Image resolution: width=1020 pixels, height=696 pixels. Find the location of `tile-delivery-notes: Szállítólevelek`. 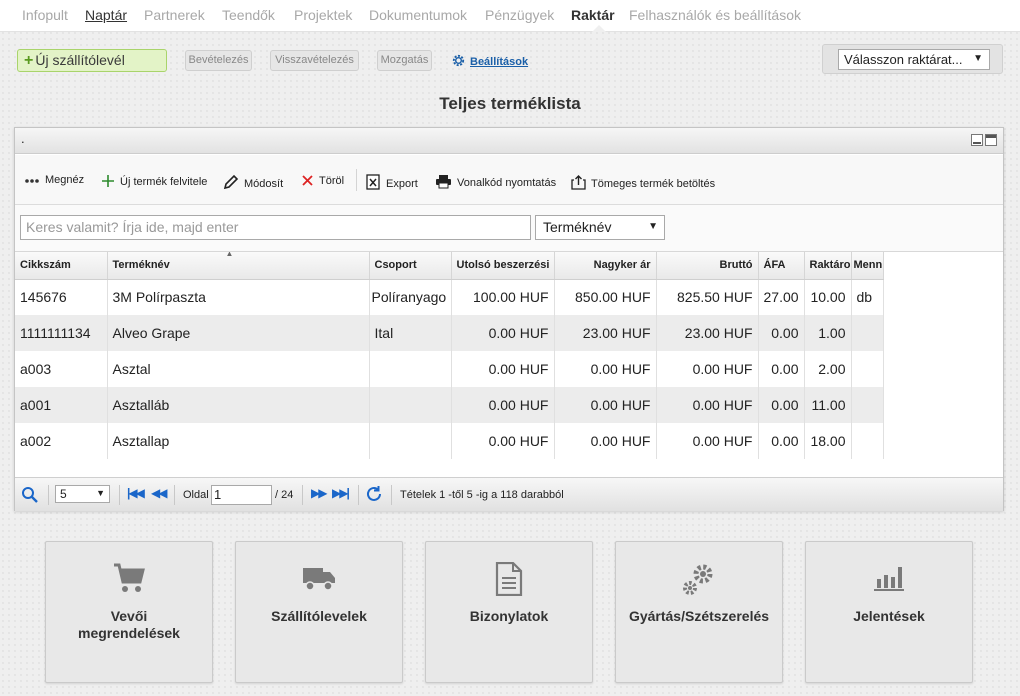

tile-delivery-notes: Szállítólevelek is located at coordinates (319, 612).